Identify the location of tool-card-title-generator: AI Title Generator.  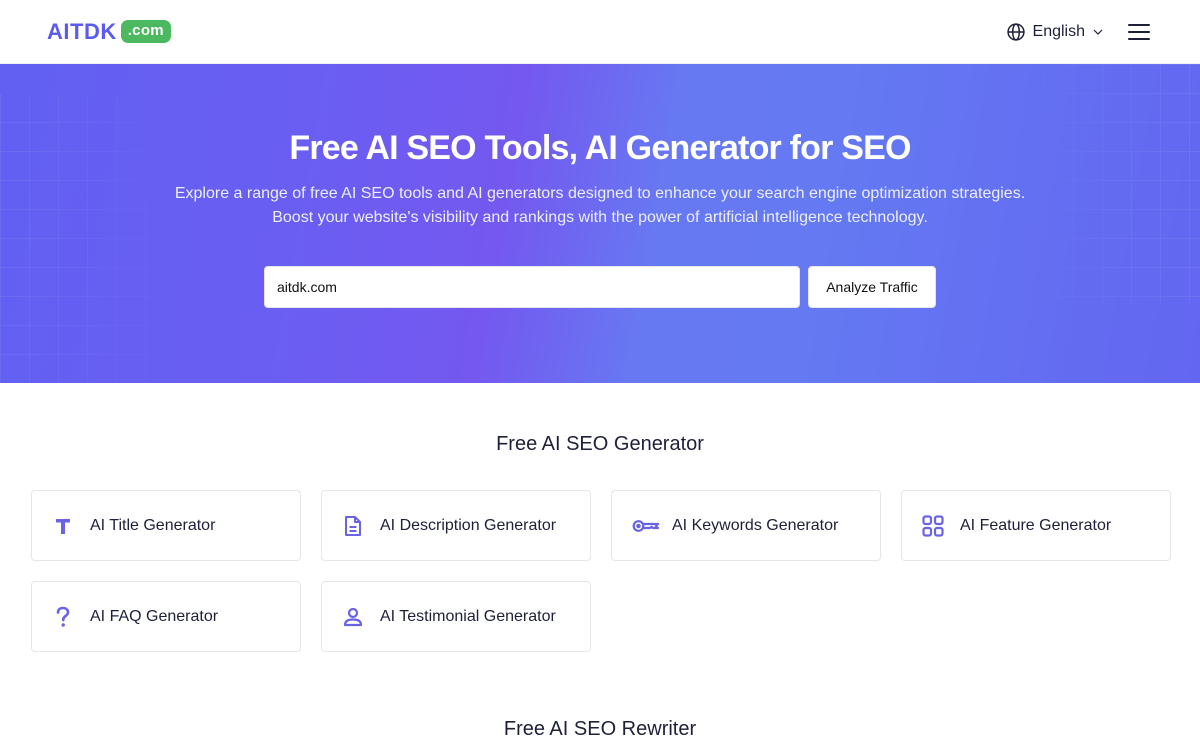
(166, 525).